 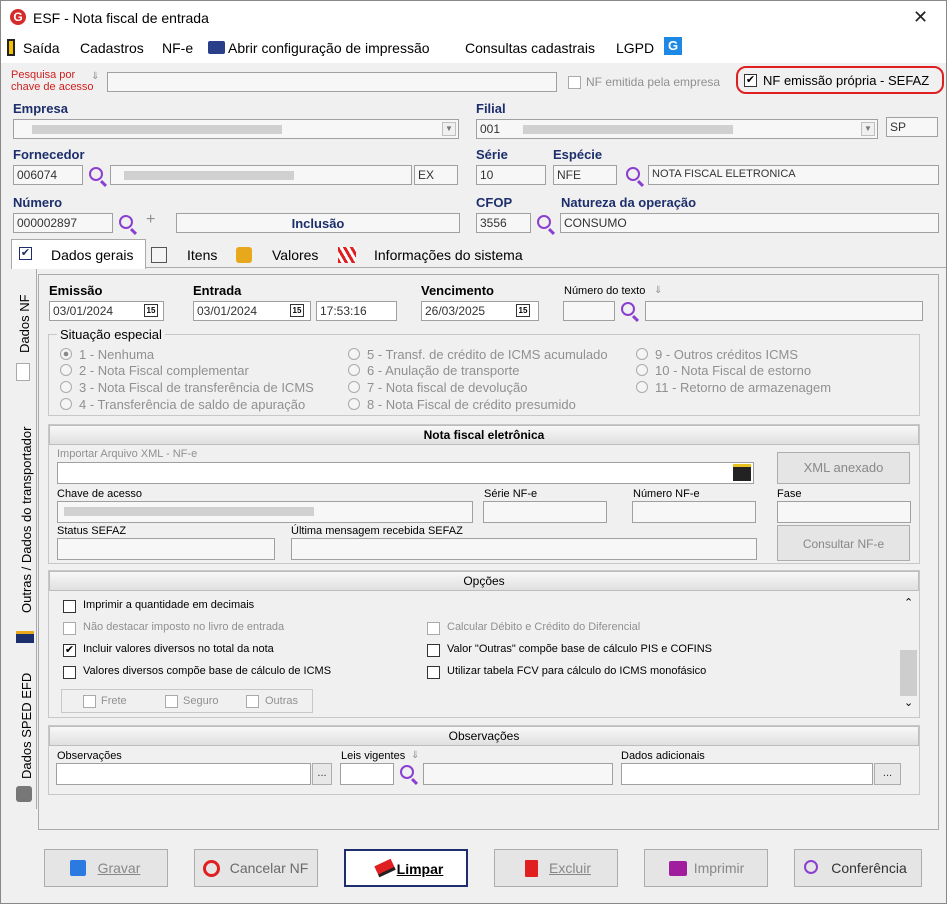 What do you see at coordinates (127, 454) in the screenshot?
I see `import-xml-label: Importar Arquivo XML - NF-e` at bounding box center [127, 454].